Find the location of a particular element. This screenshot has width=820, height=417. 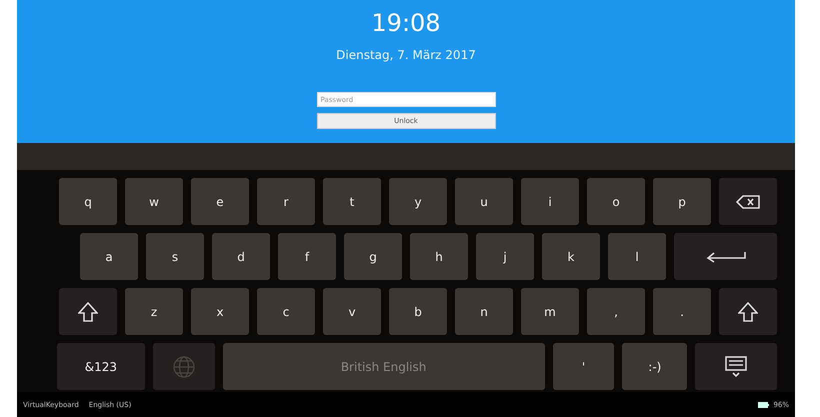

globe-icon is located at coordinates (183, 367).